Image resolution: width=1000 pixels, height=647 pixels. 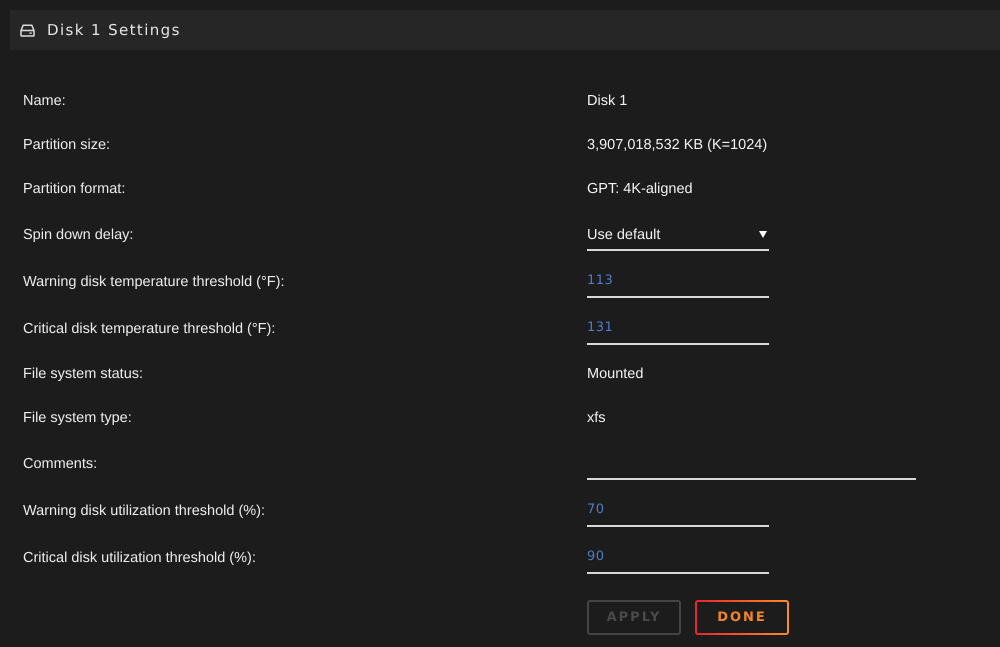 What do you see at coordinates (74, 189) in the screenshot?
I see `field-label: Partition format:` at bounding box center [74, 189].